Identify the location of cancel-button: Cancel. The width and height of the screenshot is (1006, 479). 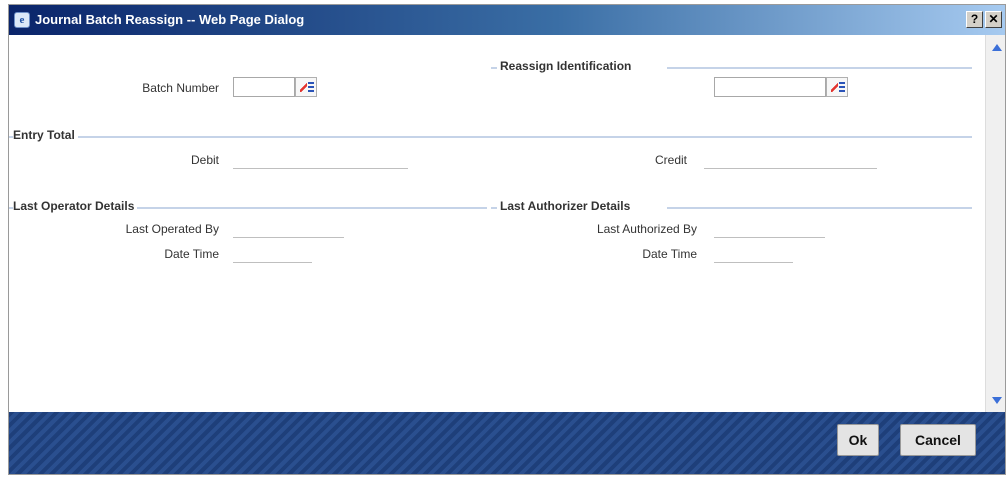
(938, 440).